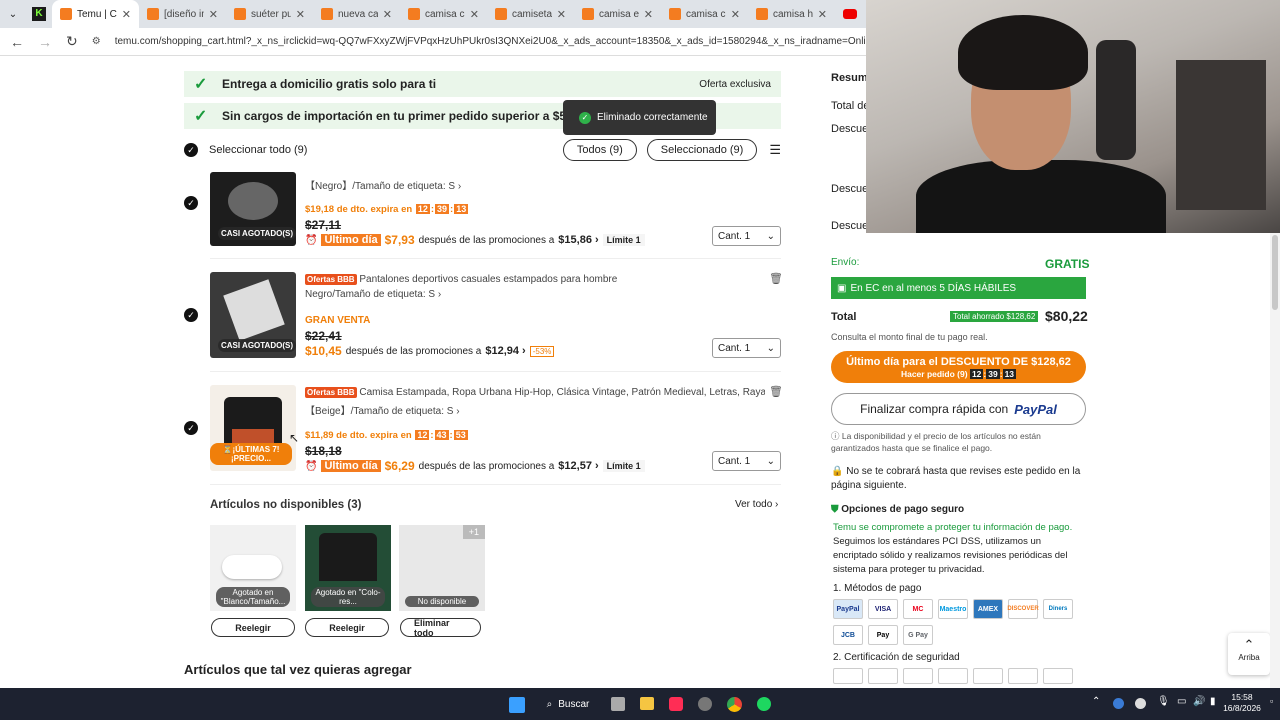 The height and width of the screenshot is (720, 1280). What do you see at coordinates (898, 509) in the screenshot?
I see `secure-payment-title: ⛊ Opciones de pago seguro` at bounding box center [898, 509].